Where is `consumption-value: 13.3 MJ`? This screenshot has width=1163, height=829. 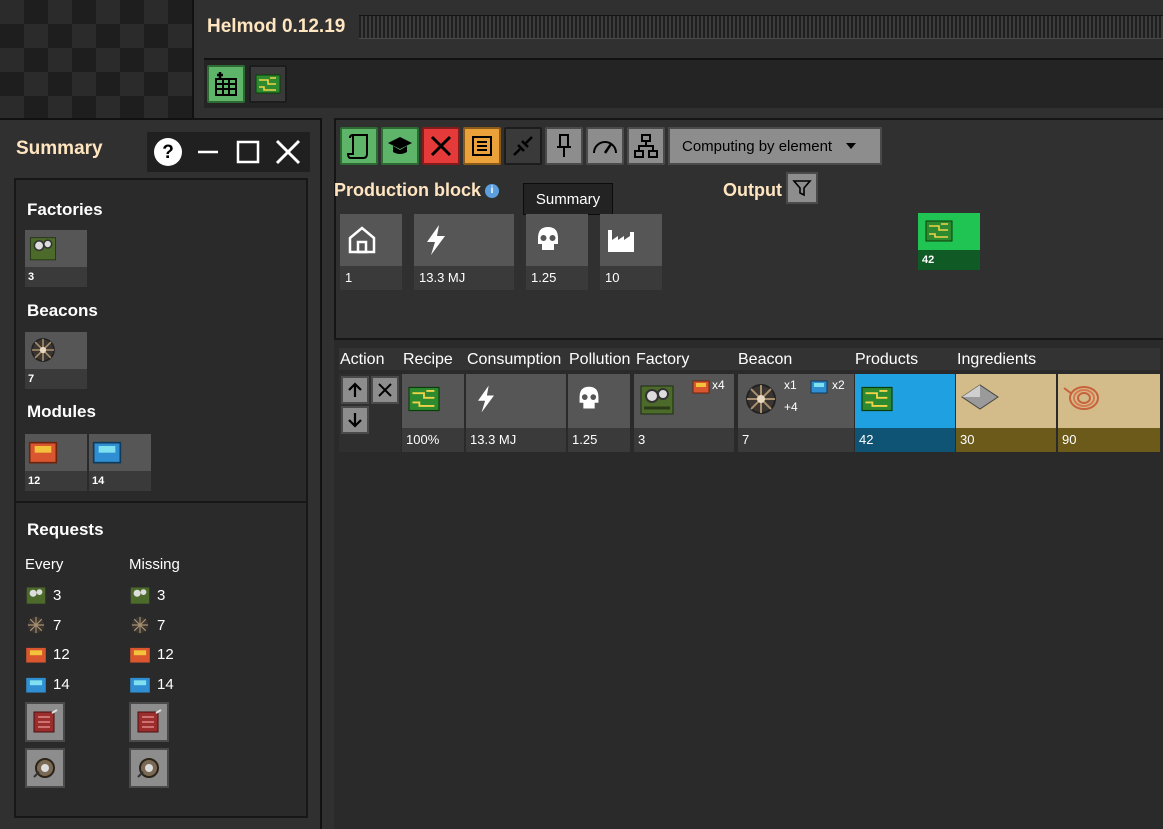 consumption-value: 13.3 MJ is located at coordinates (516, 440).